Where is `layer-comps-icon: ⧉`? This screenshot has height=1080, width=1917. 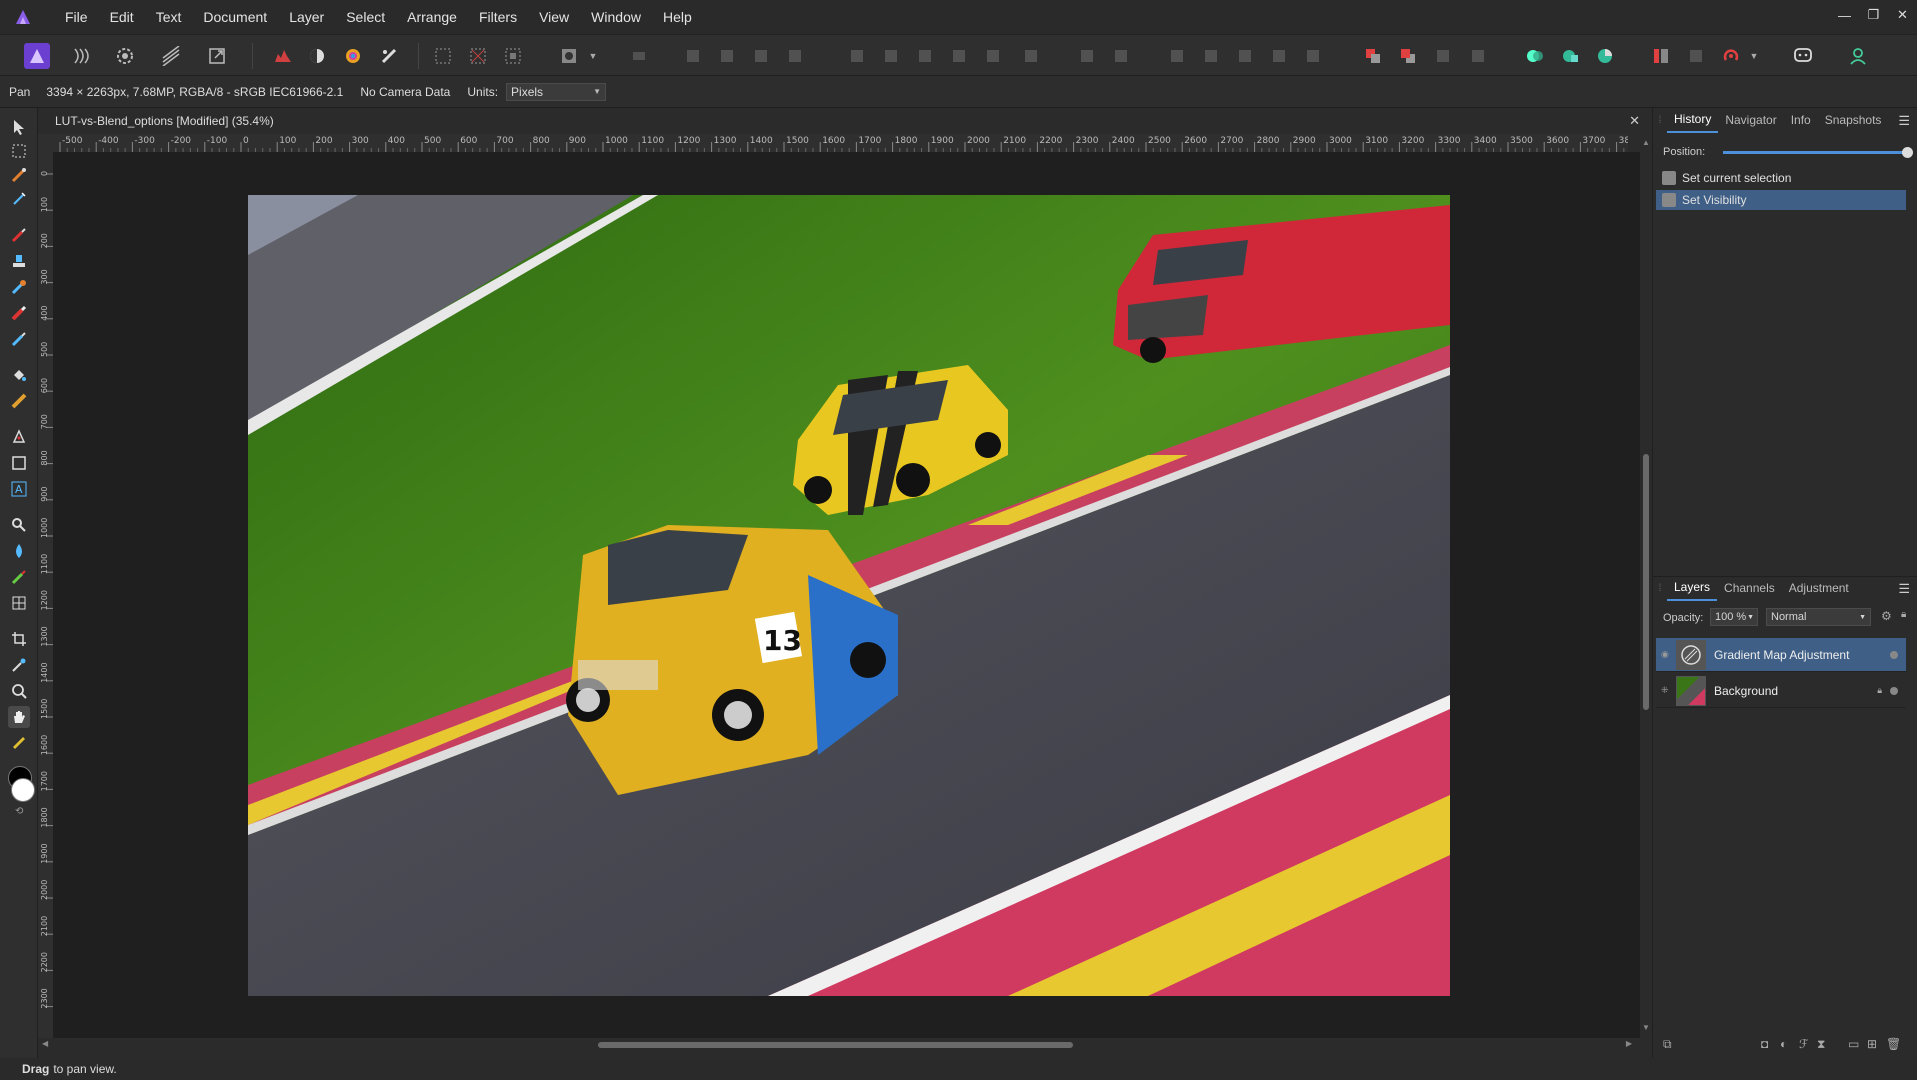
layer-comps-icon: ⧉ is located at coordinates (1667, 1044).